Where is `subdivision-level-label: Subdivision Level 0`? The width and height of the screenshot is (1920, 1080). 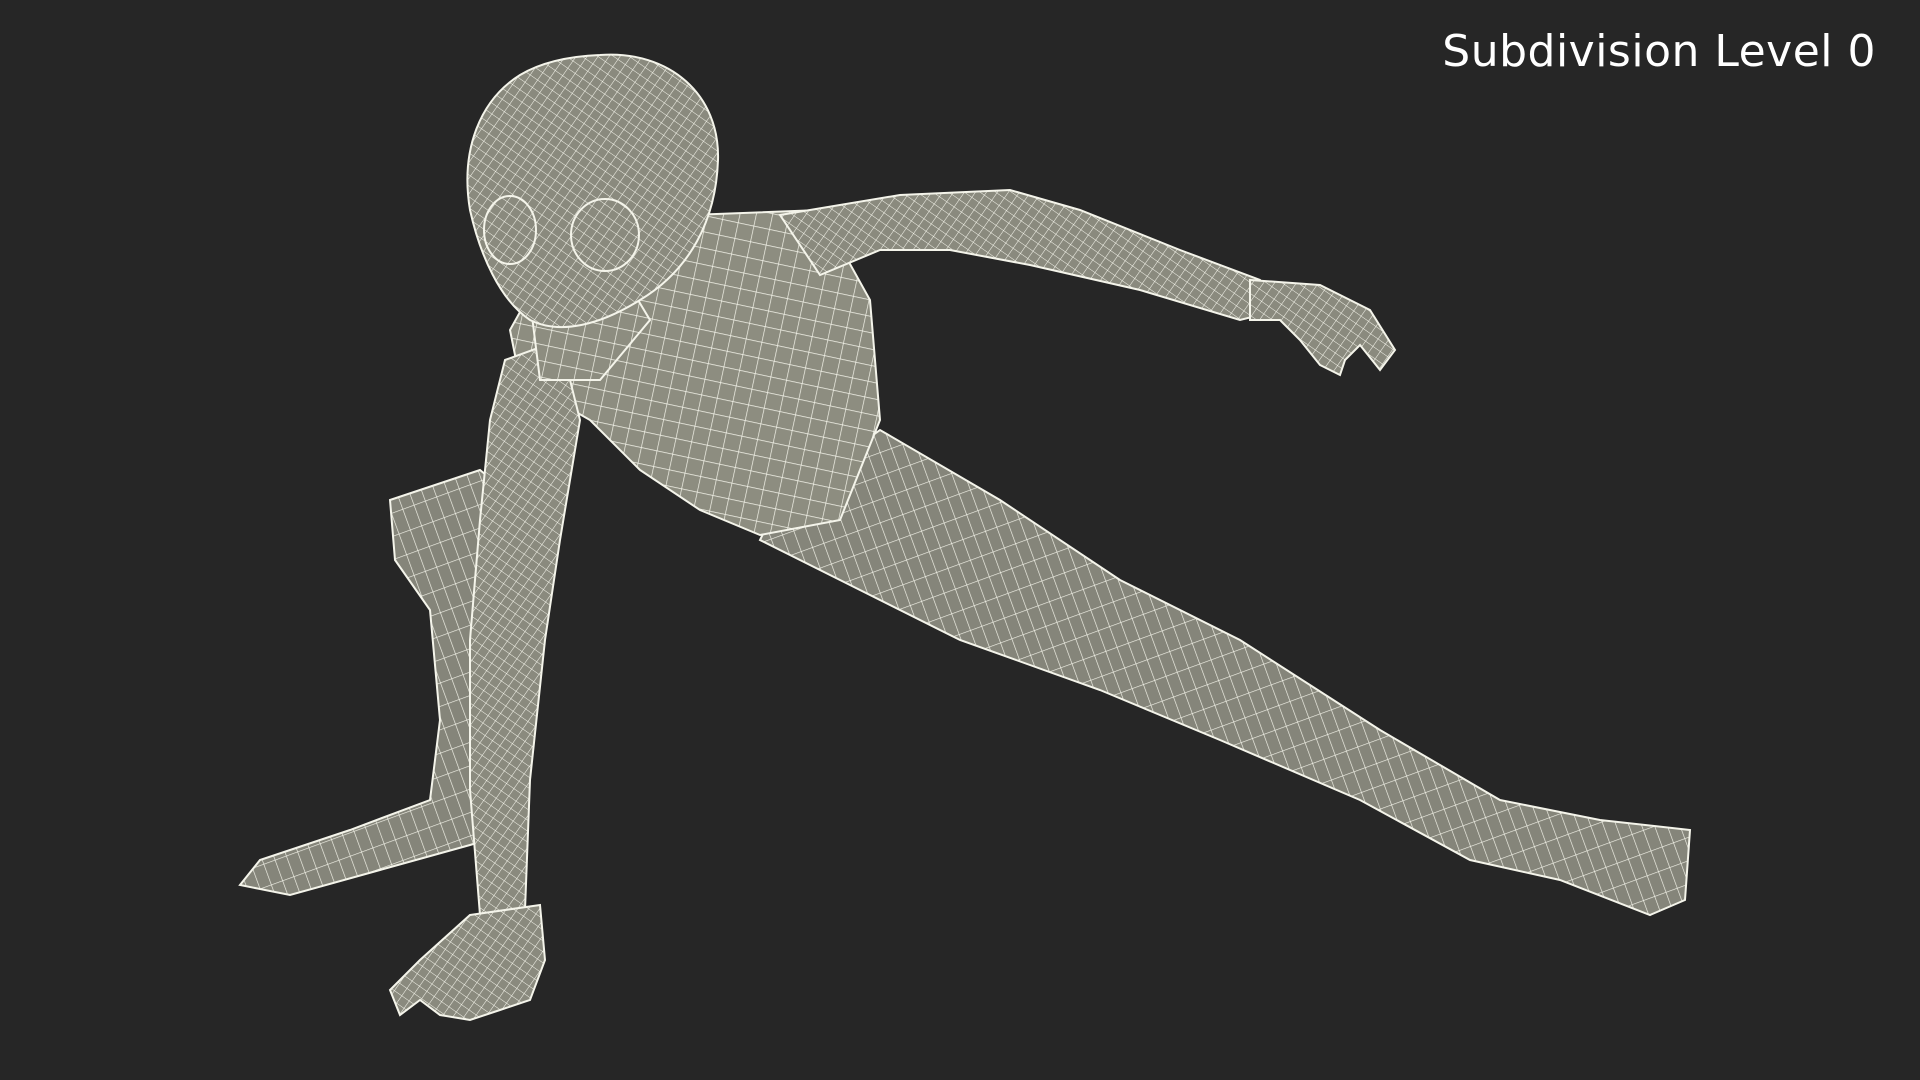 subdivision-level-label: Subdivision Level 0 is located at coordinates (1659, 51).